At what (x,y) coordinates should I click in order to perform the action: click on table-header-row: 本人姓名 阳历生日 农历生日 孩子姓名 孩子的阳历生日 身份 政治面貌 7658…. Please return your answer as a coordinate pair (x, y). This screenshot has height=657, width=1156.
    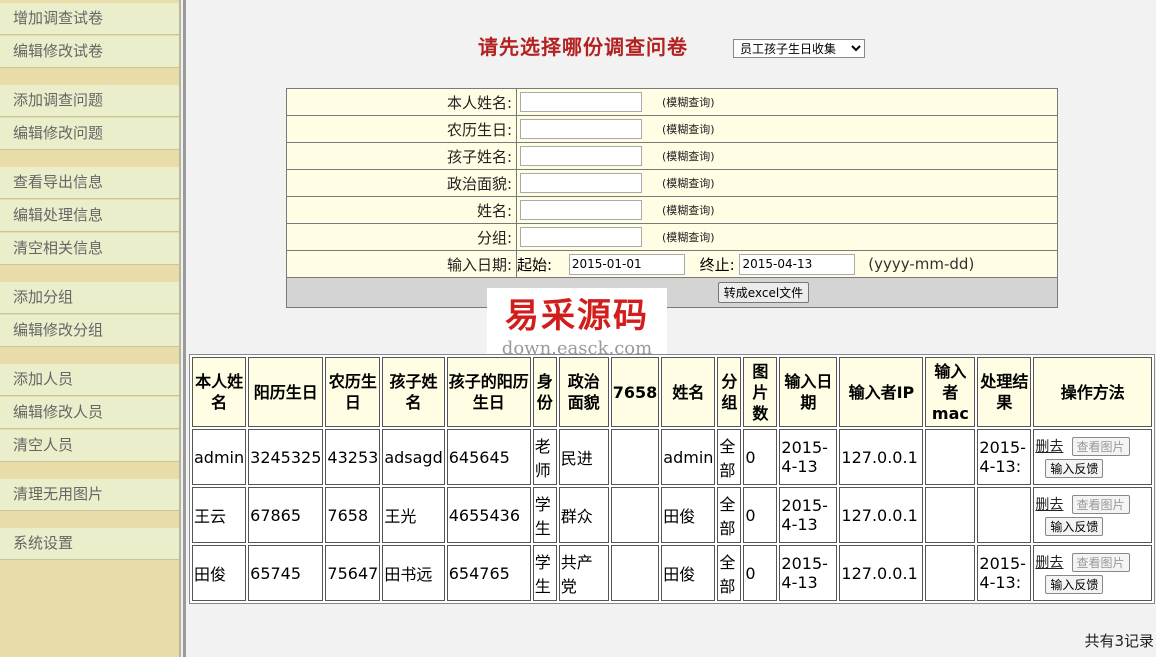
    Looking at the image, I should click on (672, 392).